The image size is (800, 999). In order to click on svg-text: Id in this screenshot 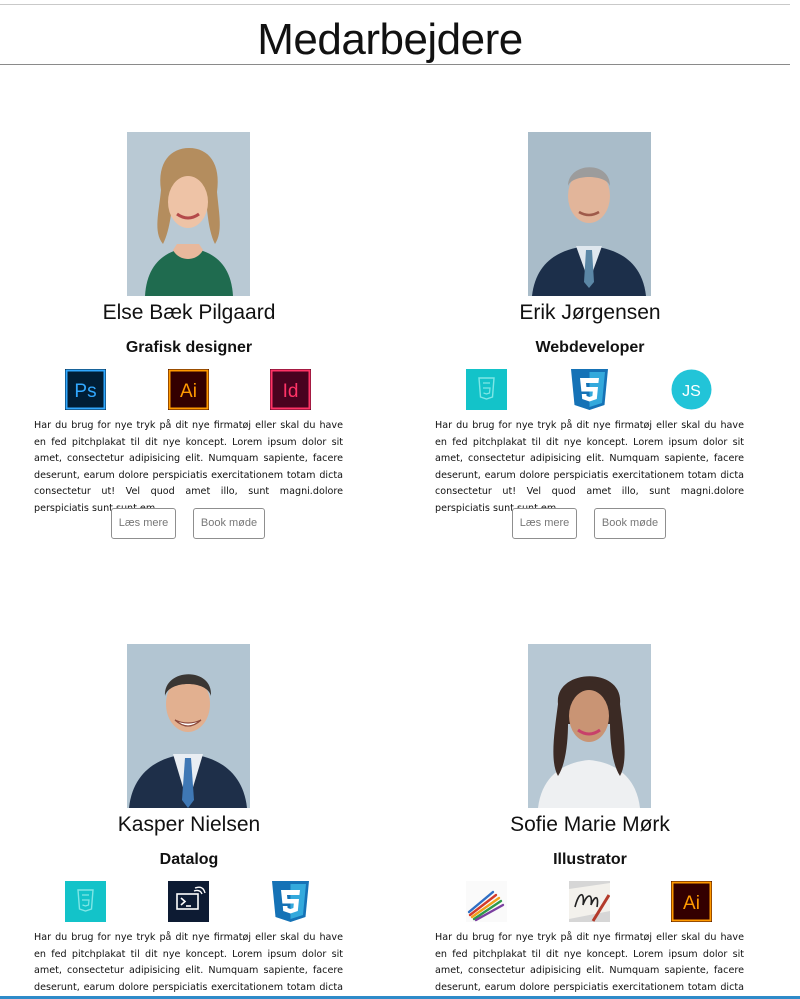, I will do `click(291, 391)`.